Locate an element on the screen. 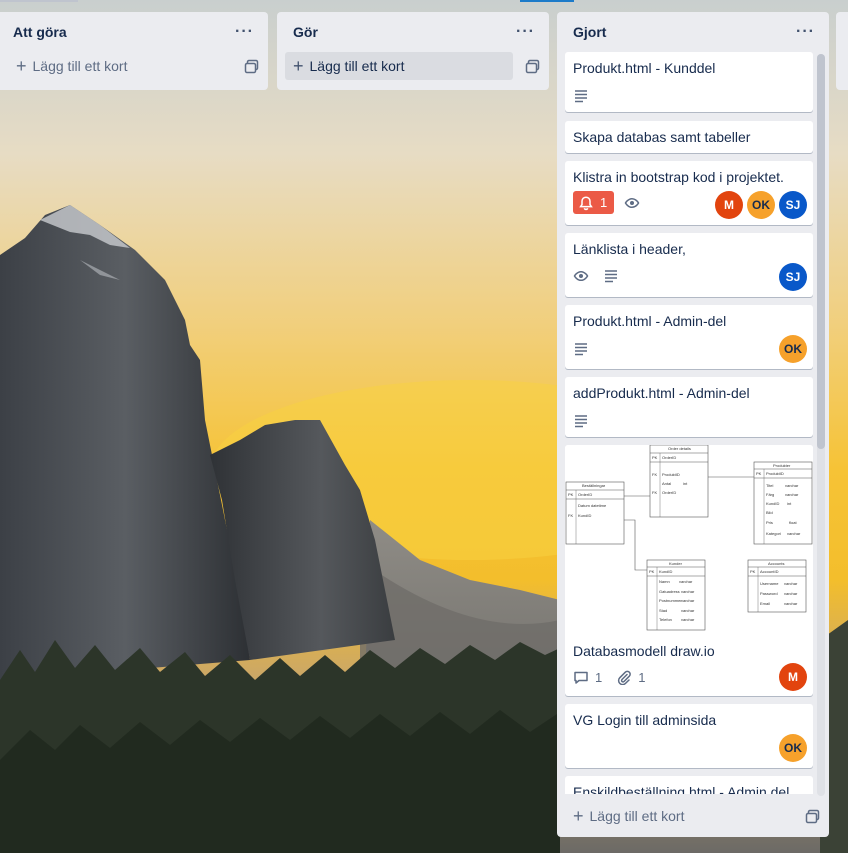 The height and width of the screenshot is (853, 848). attachment-count: 1 is located at coordinates (642, 677).